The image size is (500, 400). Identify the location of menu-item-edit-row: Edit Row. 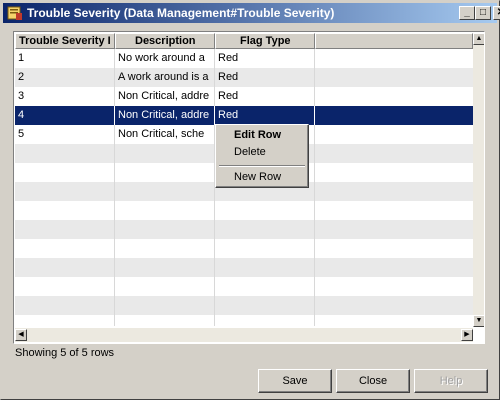
(262, 135).